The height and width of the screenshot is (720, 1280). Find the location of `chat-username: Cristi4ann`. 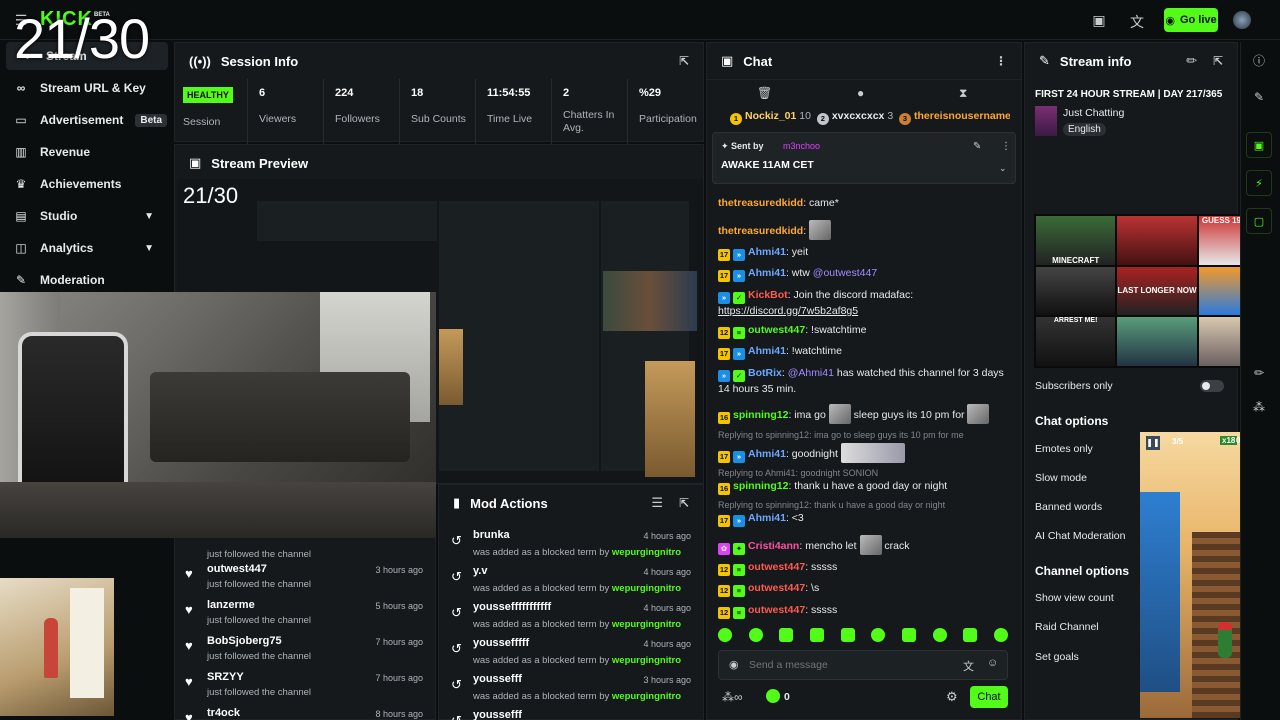

chat-username: Cristi4ann is located at coordinates (773, 546).